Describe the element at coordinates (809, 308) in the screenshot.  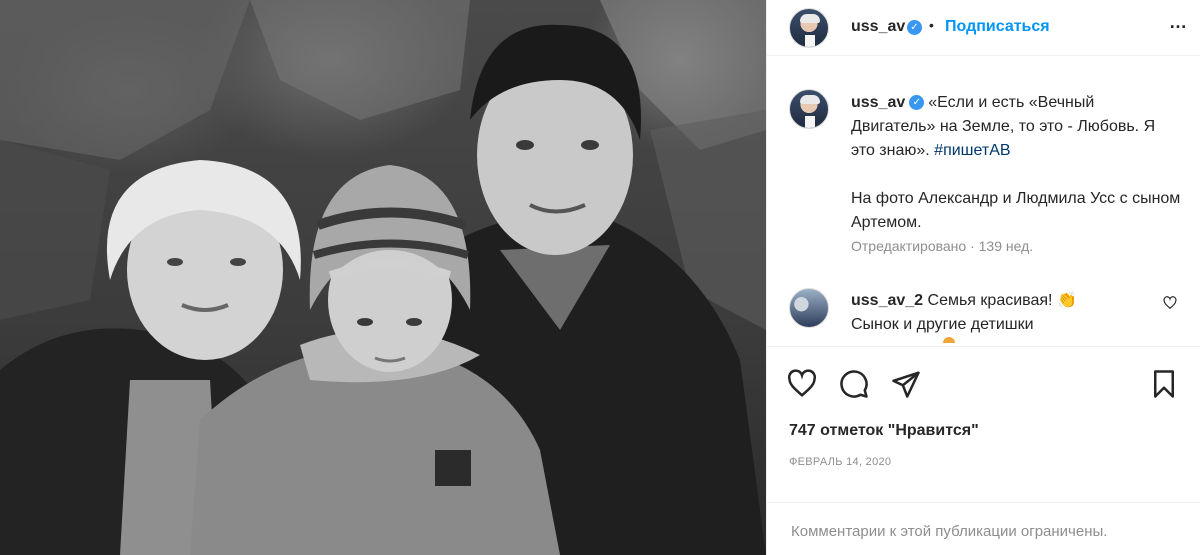
I see `commenter-avatar` at that location.